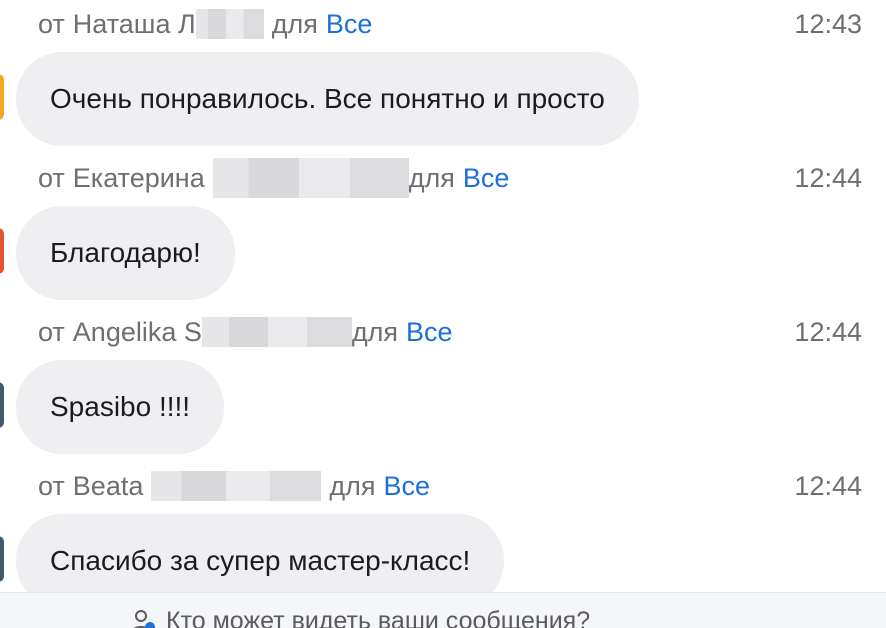 The width and height of the screenshot is (886, 628). What do you see at coordinates (120, 407) in the screenshot?
I see `message-bubble: Spasibo !!!!` at bounding box center [120, 407].